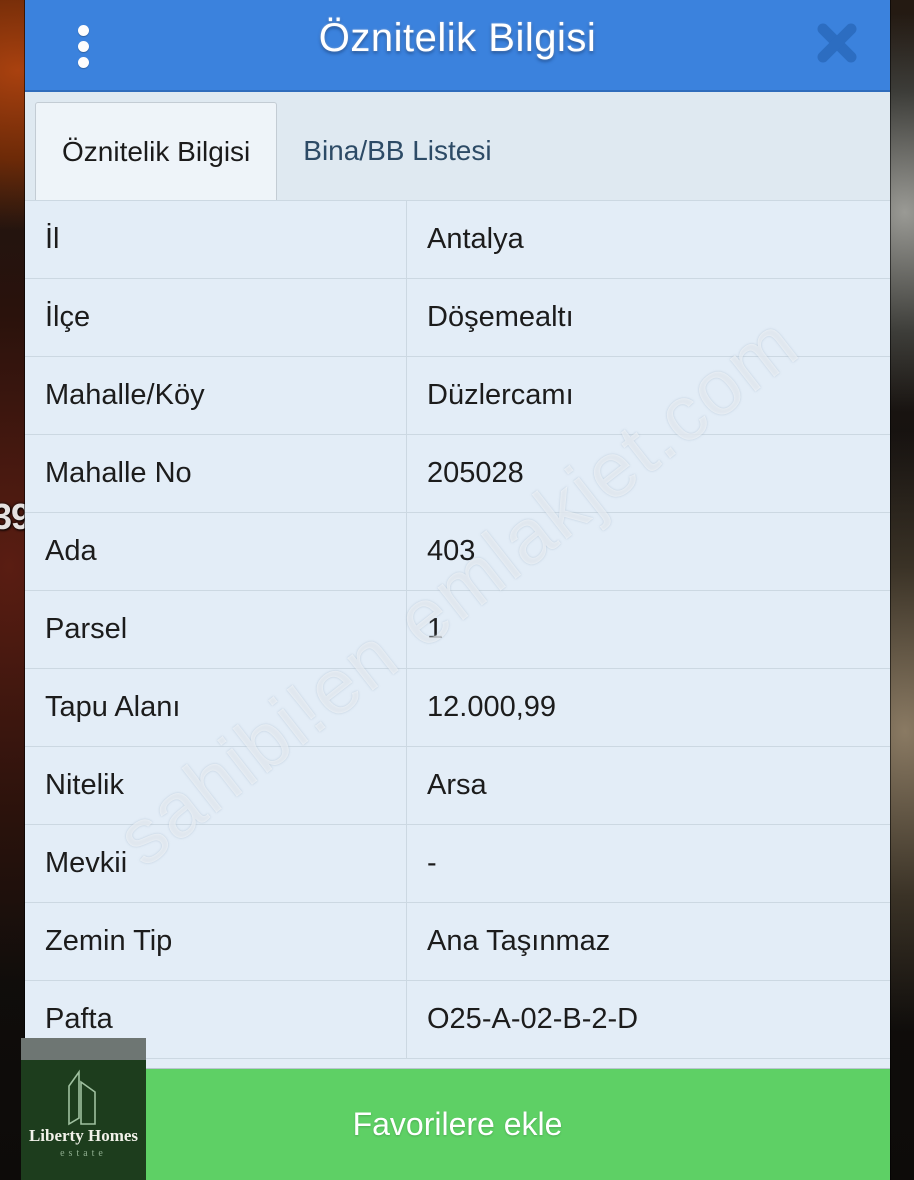  I want to click on row-label: Mahalle No, so click(216, 473).